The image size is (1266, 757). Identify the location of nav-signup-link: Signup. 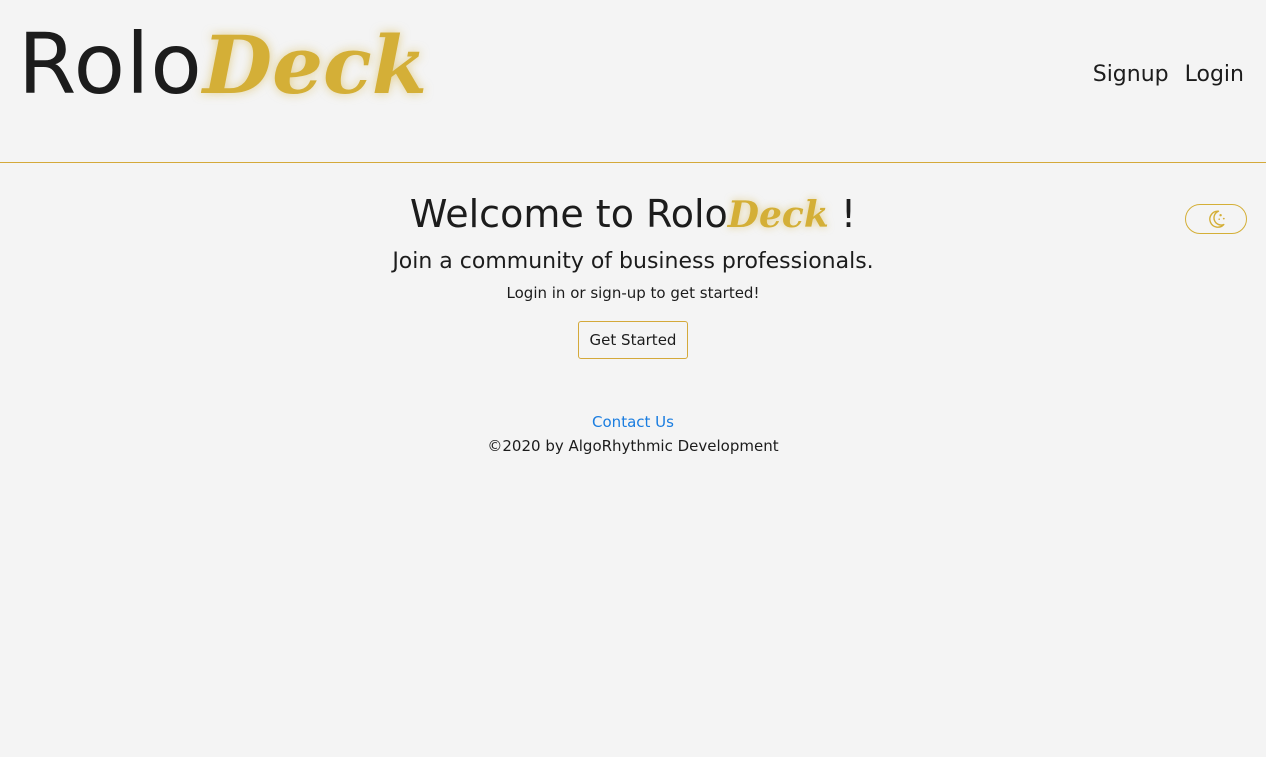
(1131, 74).